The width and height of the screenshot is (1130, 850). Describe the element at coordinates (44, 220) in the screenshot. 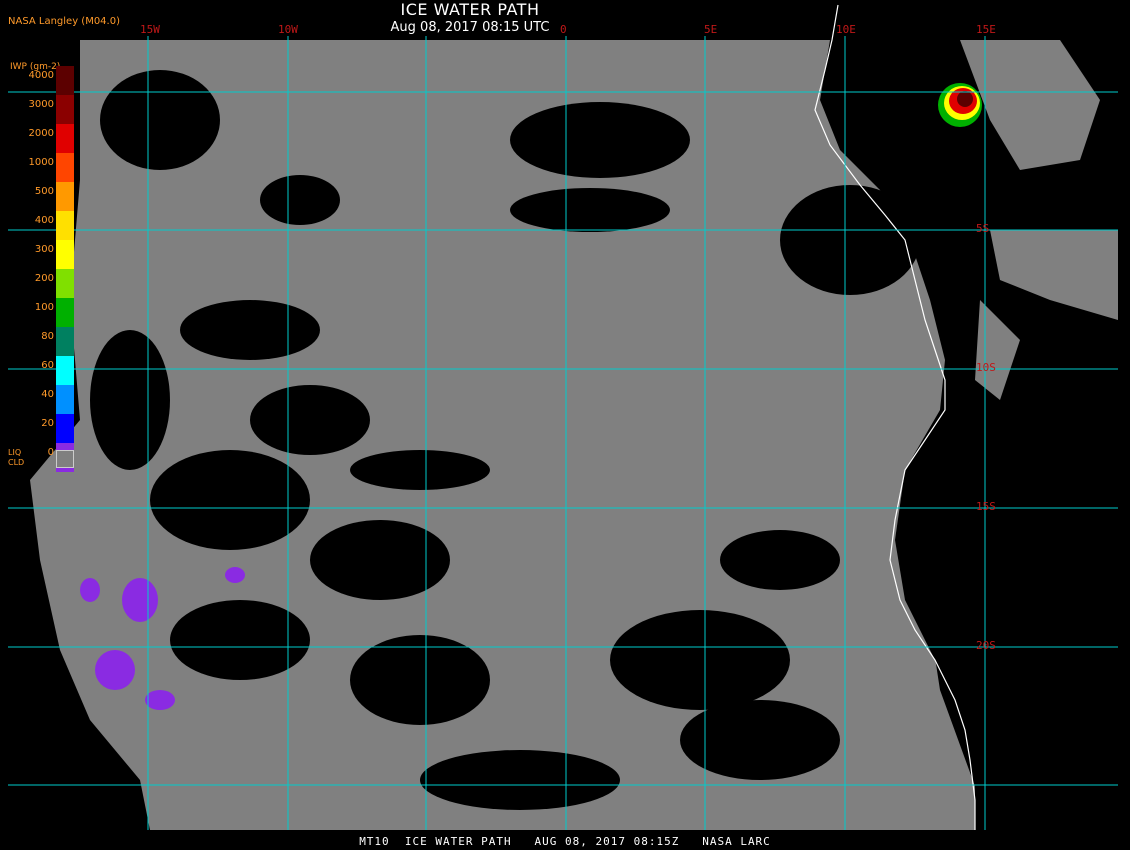

I see `legend-tick: 400` at that location.